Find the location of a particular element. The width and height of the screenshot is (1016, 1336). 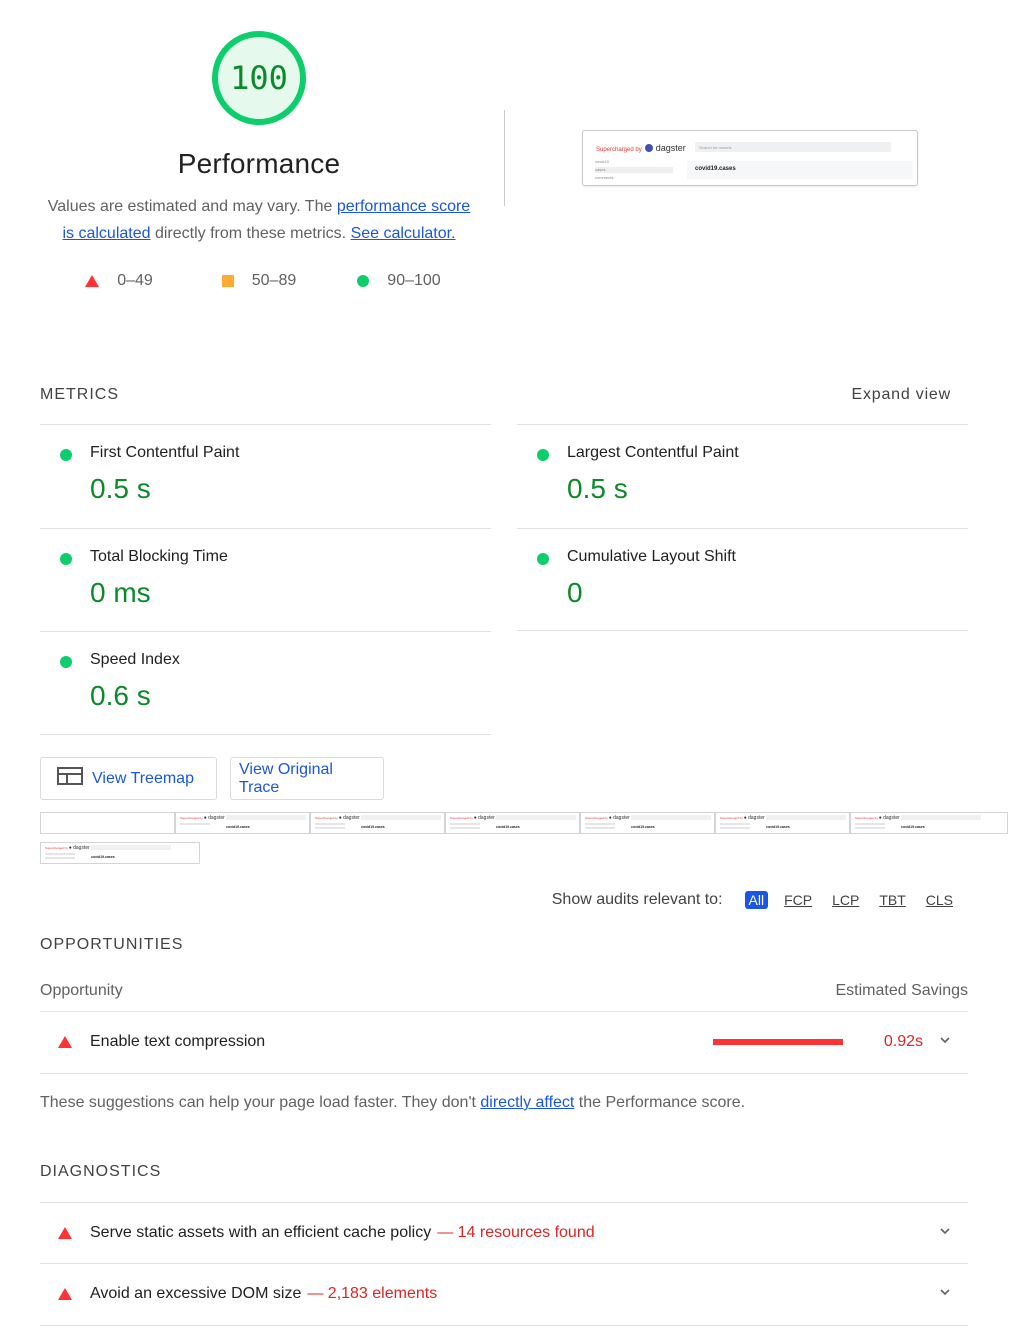

audit-detail: — 14 resources found is located at coordinates (516, 1232).